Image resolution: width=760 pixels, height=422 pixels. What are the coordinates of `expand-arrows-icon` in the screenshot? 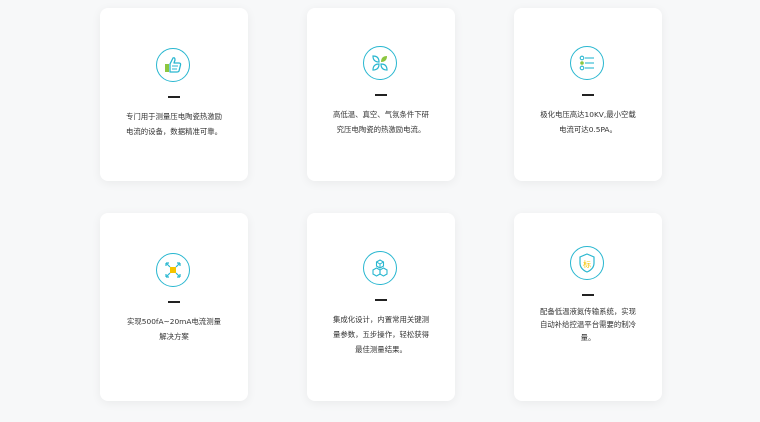 It's located at (173, 270).